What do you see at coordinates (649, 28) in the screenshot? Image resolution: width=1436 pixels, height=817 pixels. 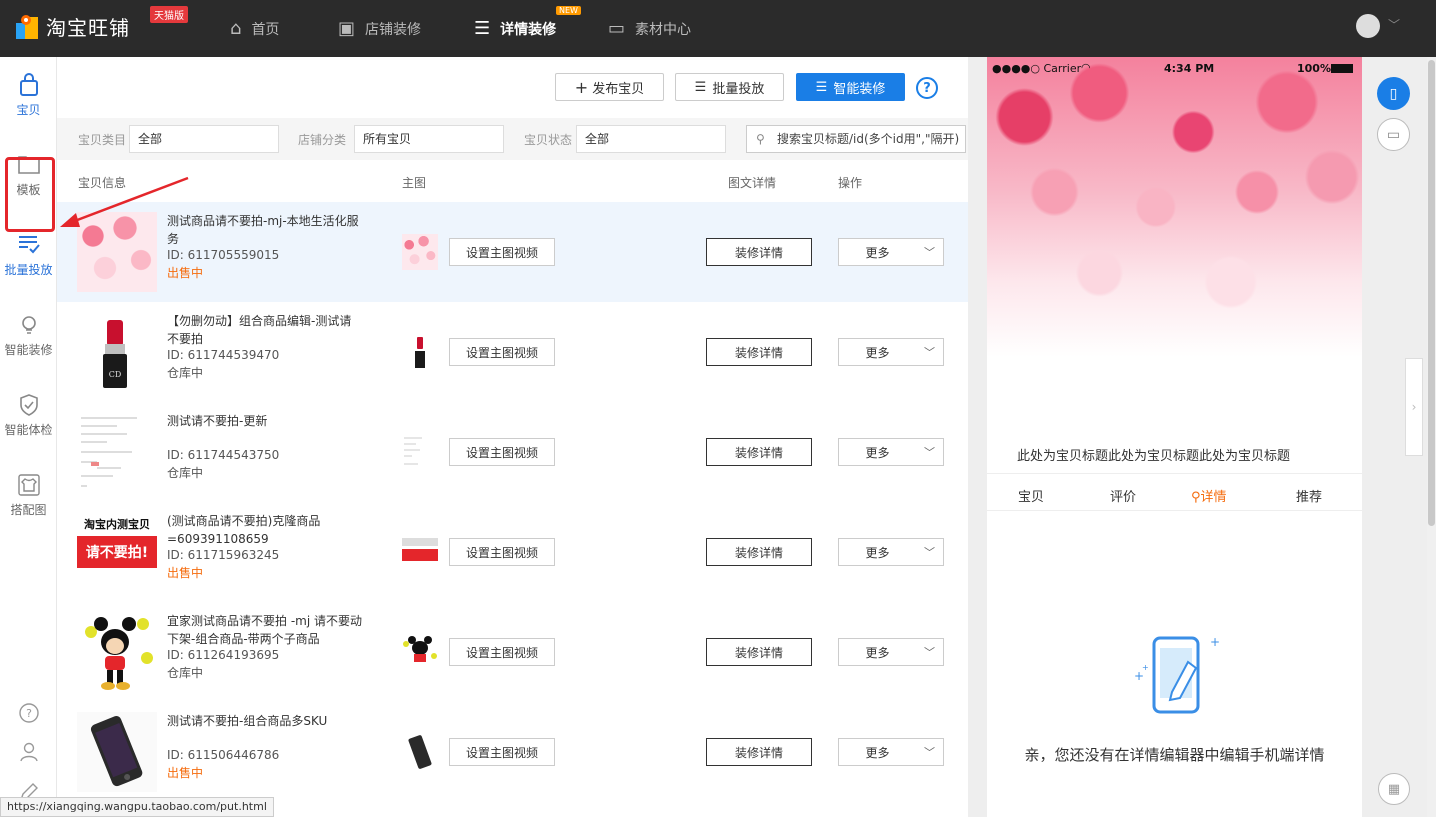 I see `nav-material: ▭ 素材中心` at bounding box center [649, 28].